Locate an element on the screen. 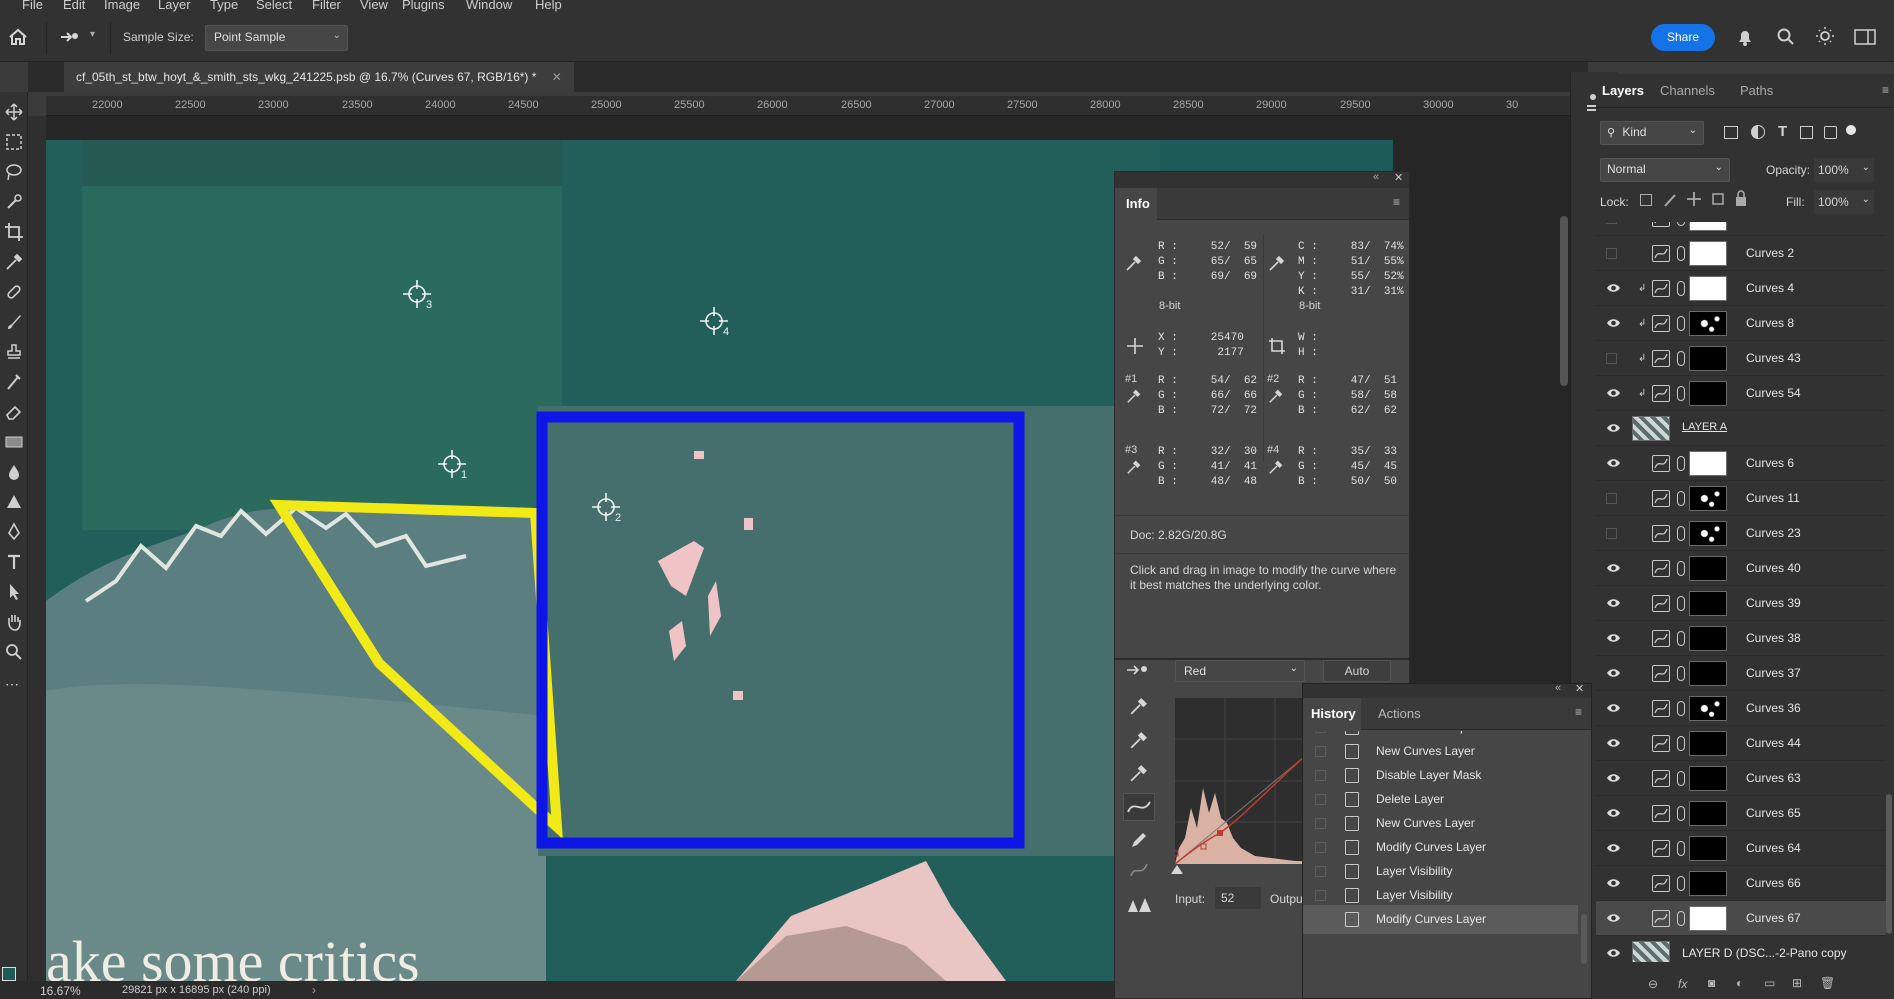 This screenshot has height=999, width=1894. lock-paint-icon is located at coordinates (1670, 200).